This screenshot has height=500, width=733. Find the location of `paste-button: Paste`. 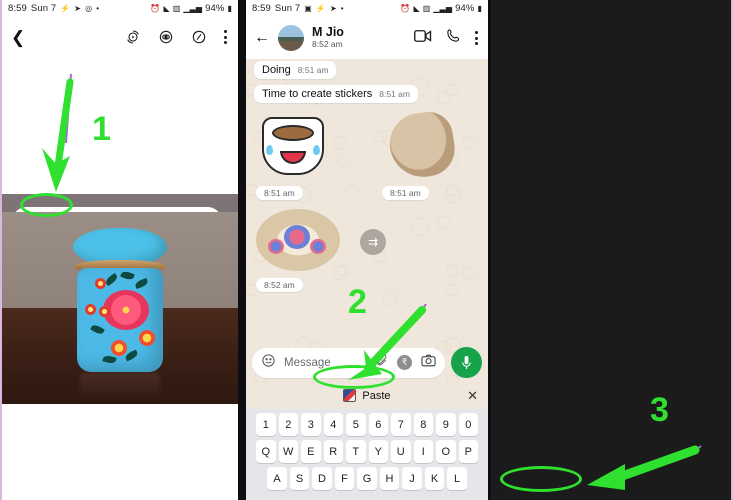

paste-button: Paste is located at coordinates (367, 395).